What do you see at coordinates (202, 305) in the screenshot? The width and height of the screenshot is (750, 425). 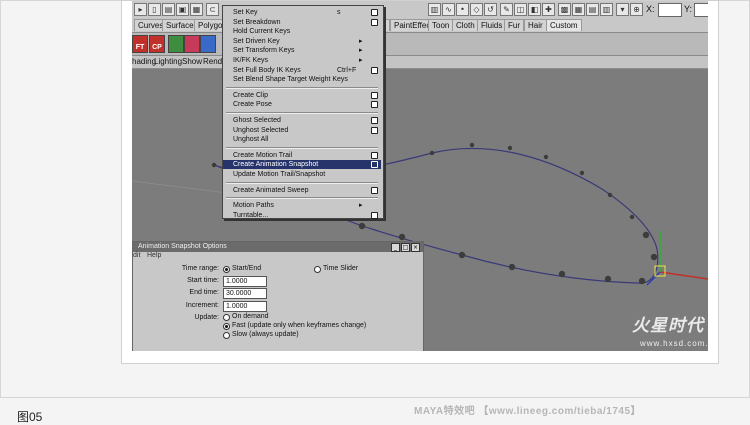 I see `increment-label: Increment:` at bounding box center [202, 305].